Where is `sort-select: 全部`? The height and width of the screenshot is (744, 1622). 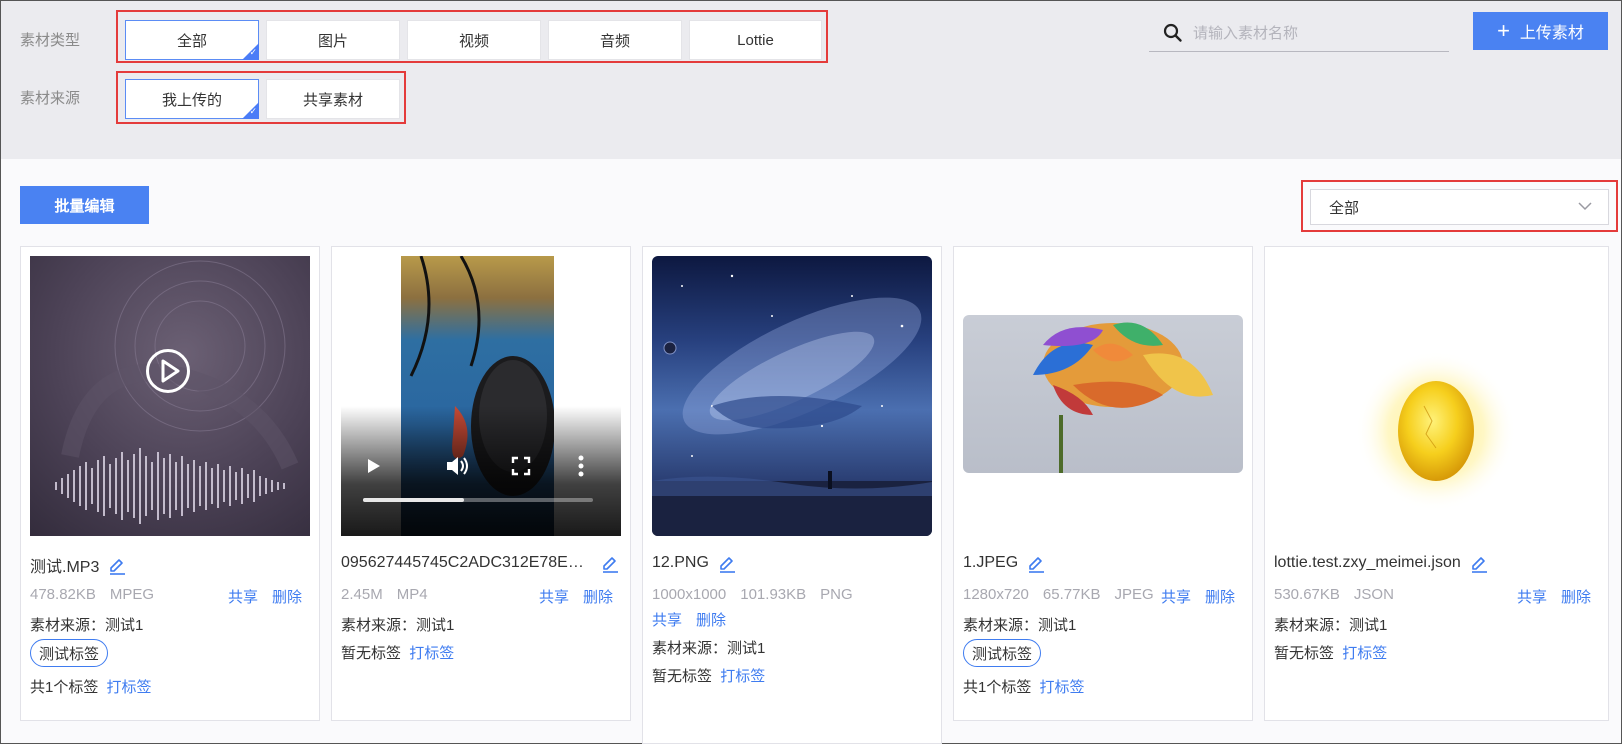 sort-select: 全部 is located at coordinates (1459, 207).